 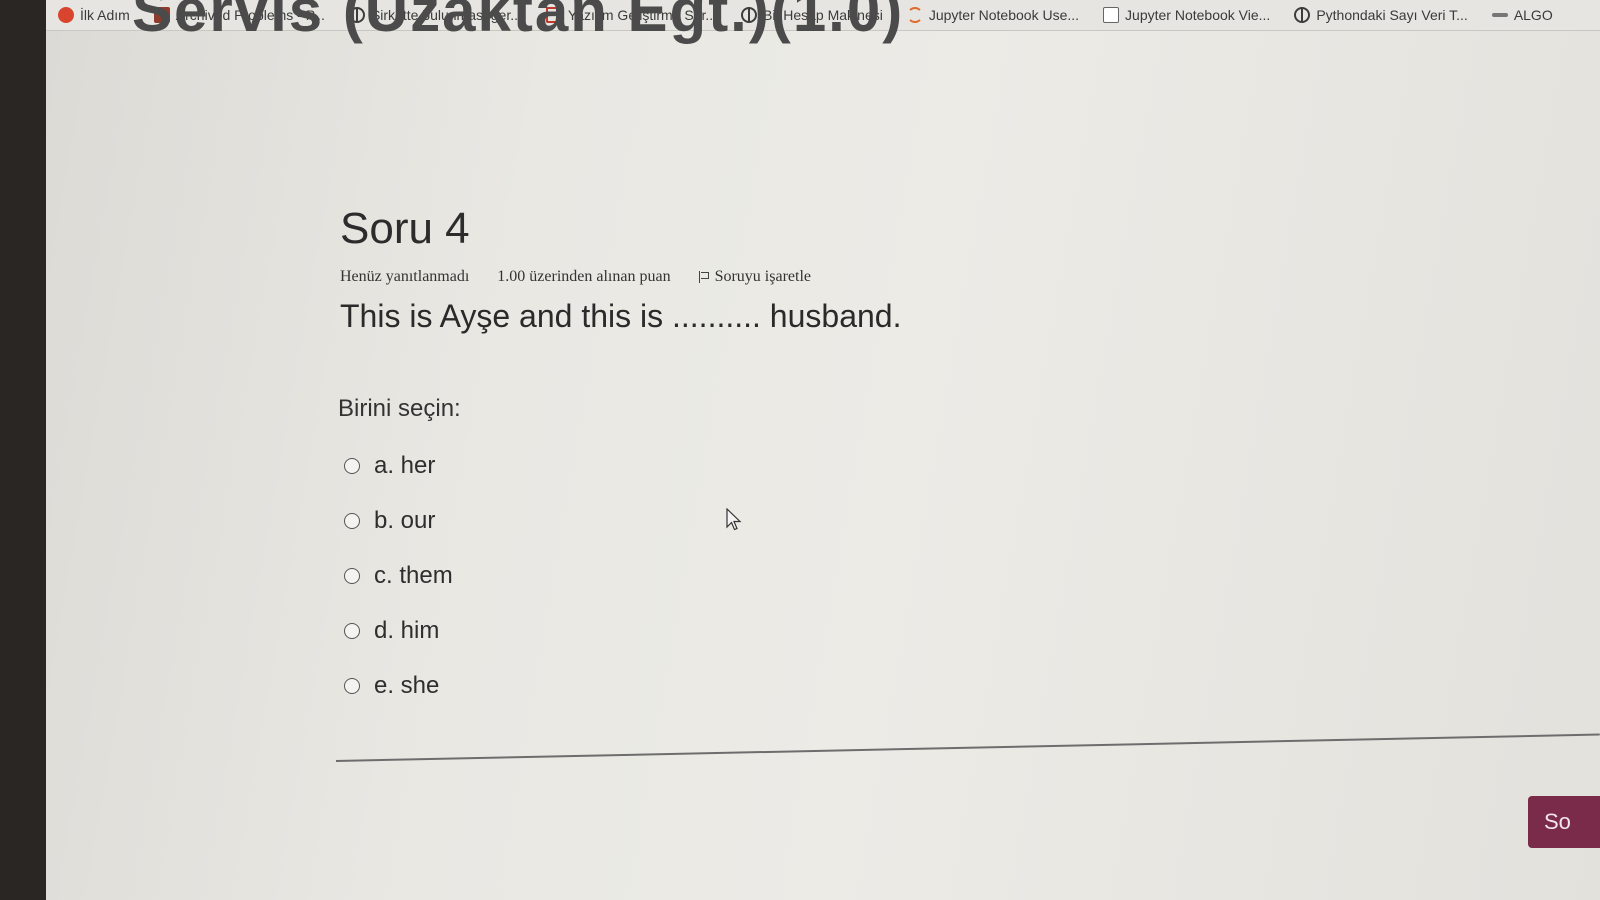 What do you see at coordinates (405, 520) in the screenshot?
I see `option-label: b. our` at bounding box center [405, 520].